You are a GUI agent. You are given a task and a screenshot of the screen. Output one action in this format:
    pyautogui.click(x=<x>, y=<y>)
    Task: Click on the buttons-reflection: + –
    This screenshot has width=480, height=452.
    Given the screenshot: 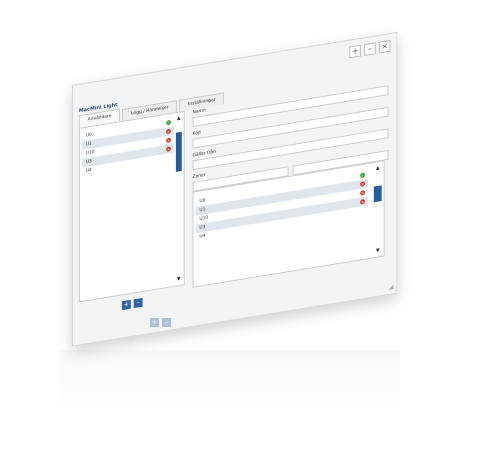 What is the action you would take?
    pyautogui.click(x=160, y=322)
    